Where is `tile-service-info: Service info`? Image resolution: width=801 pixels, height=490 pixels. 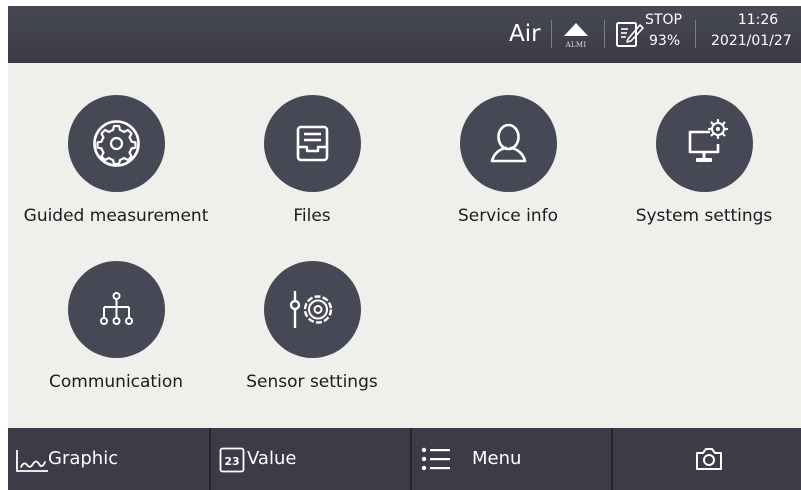 tile-service-info: Service info is located at coordinates (508, 144).